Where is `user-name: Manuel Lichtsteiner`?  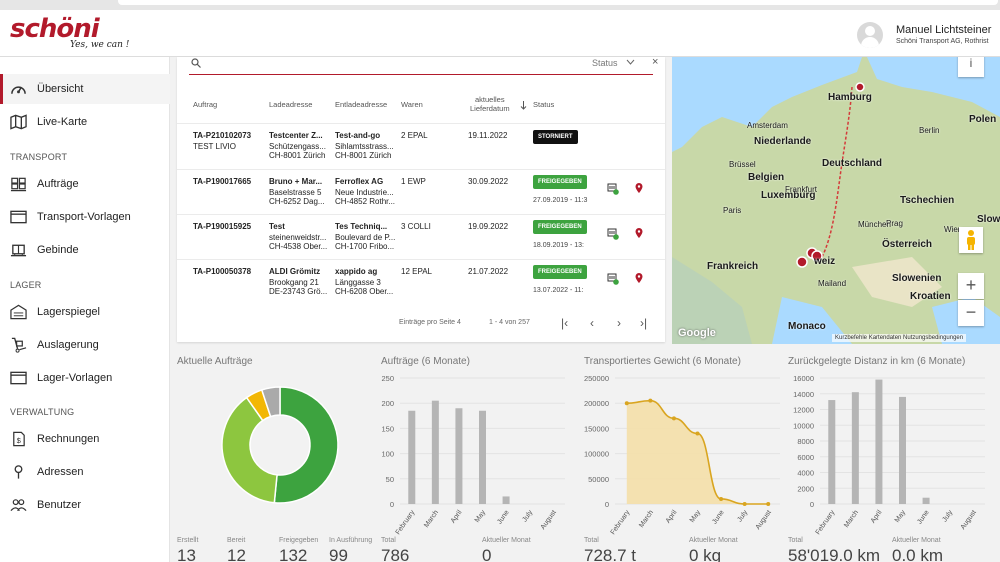
user-name: Manuel Lichtsteiner is located at coordinates (943, 30).